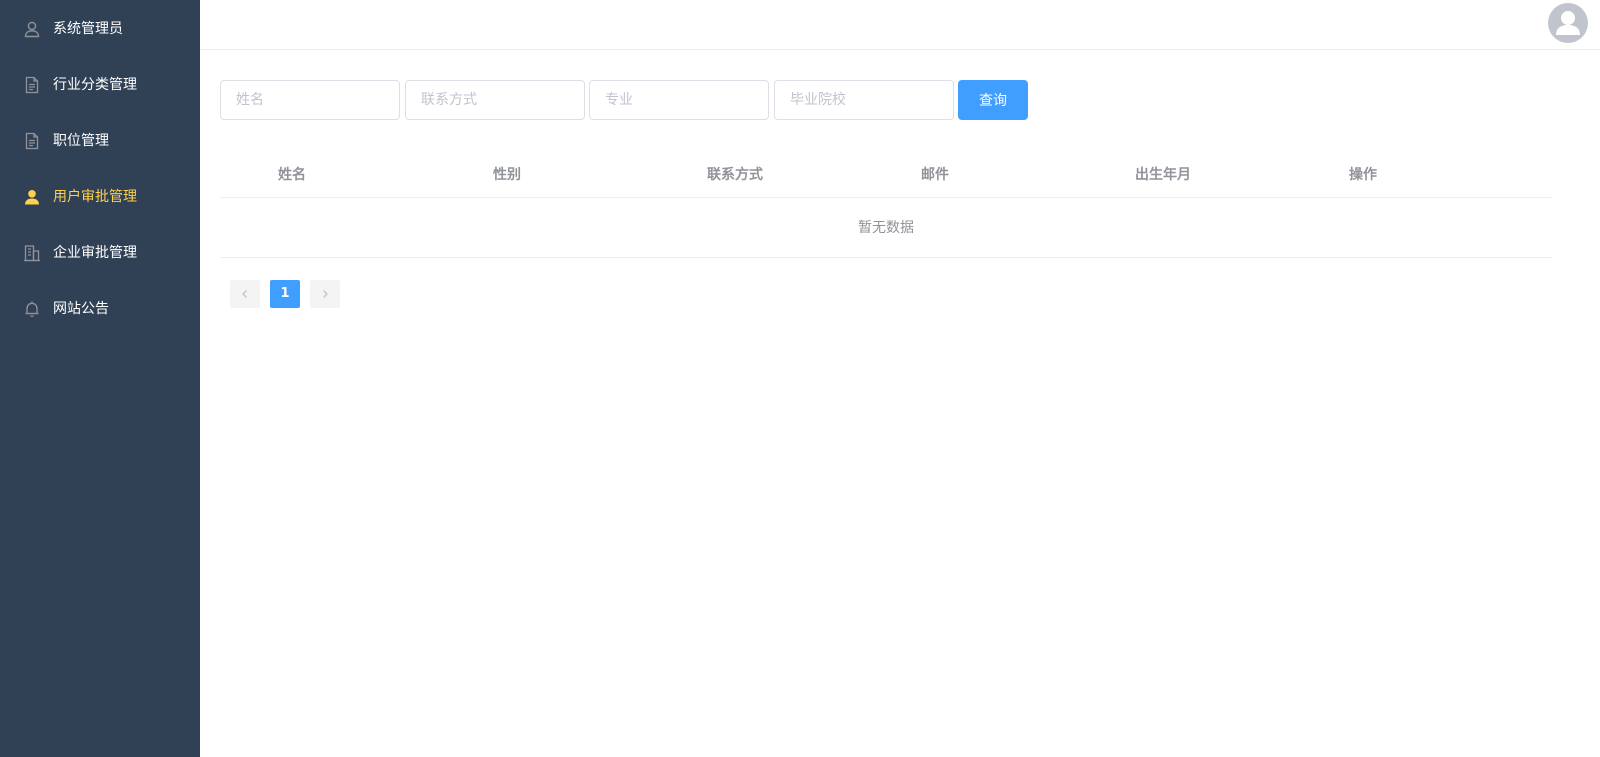 The height and width of the screenshot is (757, 1600). I want to click on top-header, so click(900, 25).